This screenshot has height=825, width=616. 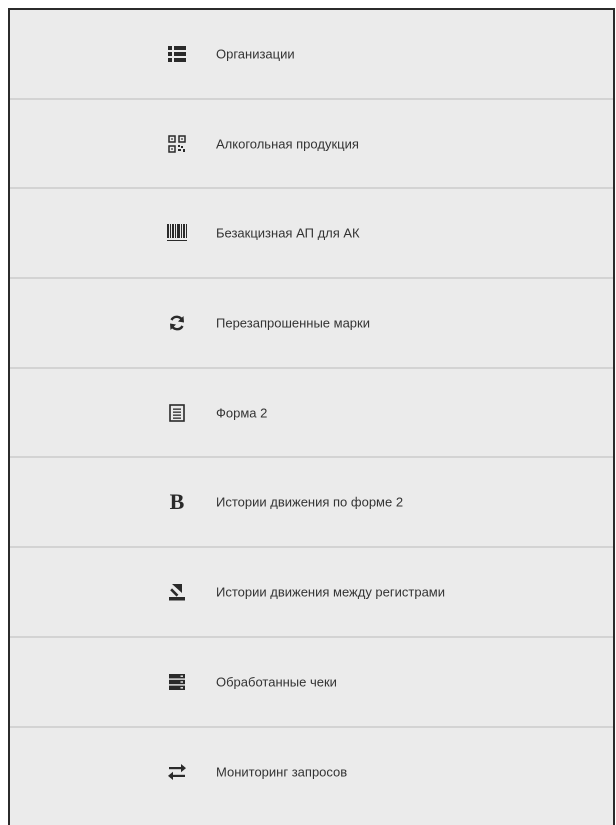 I want to click on menu-item-rerequested-marks: Перезапрошенные марки, so click(x=311, y=324).